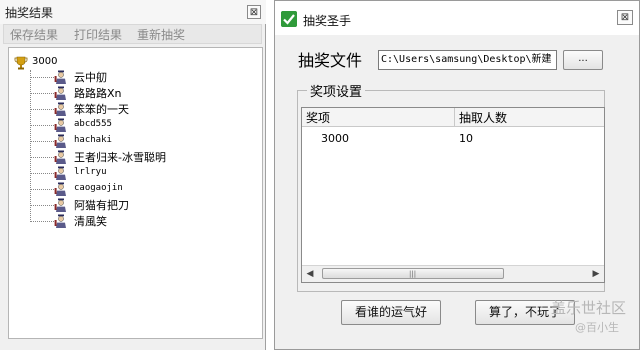  What do you see at coordinates (98, 34) in the screenshot?
I see `menu-print-results: 打印结果` at bounding box center [98, 34].